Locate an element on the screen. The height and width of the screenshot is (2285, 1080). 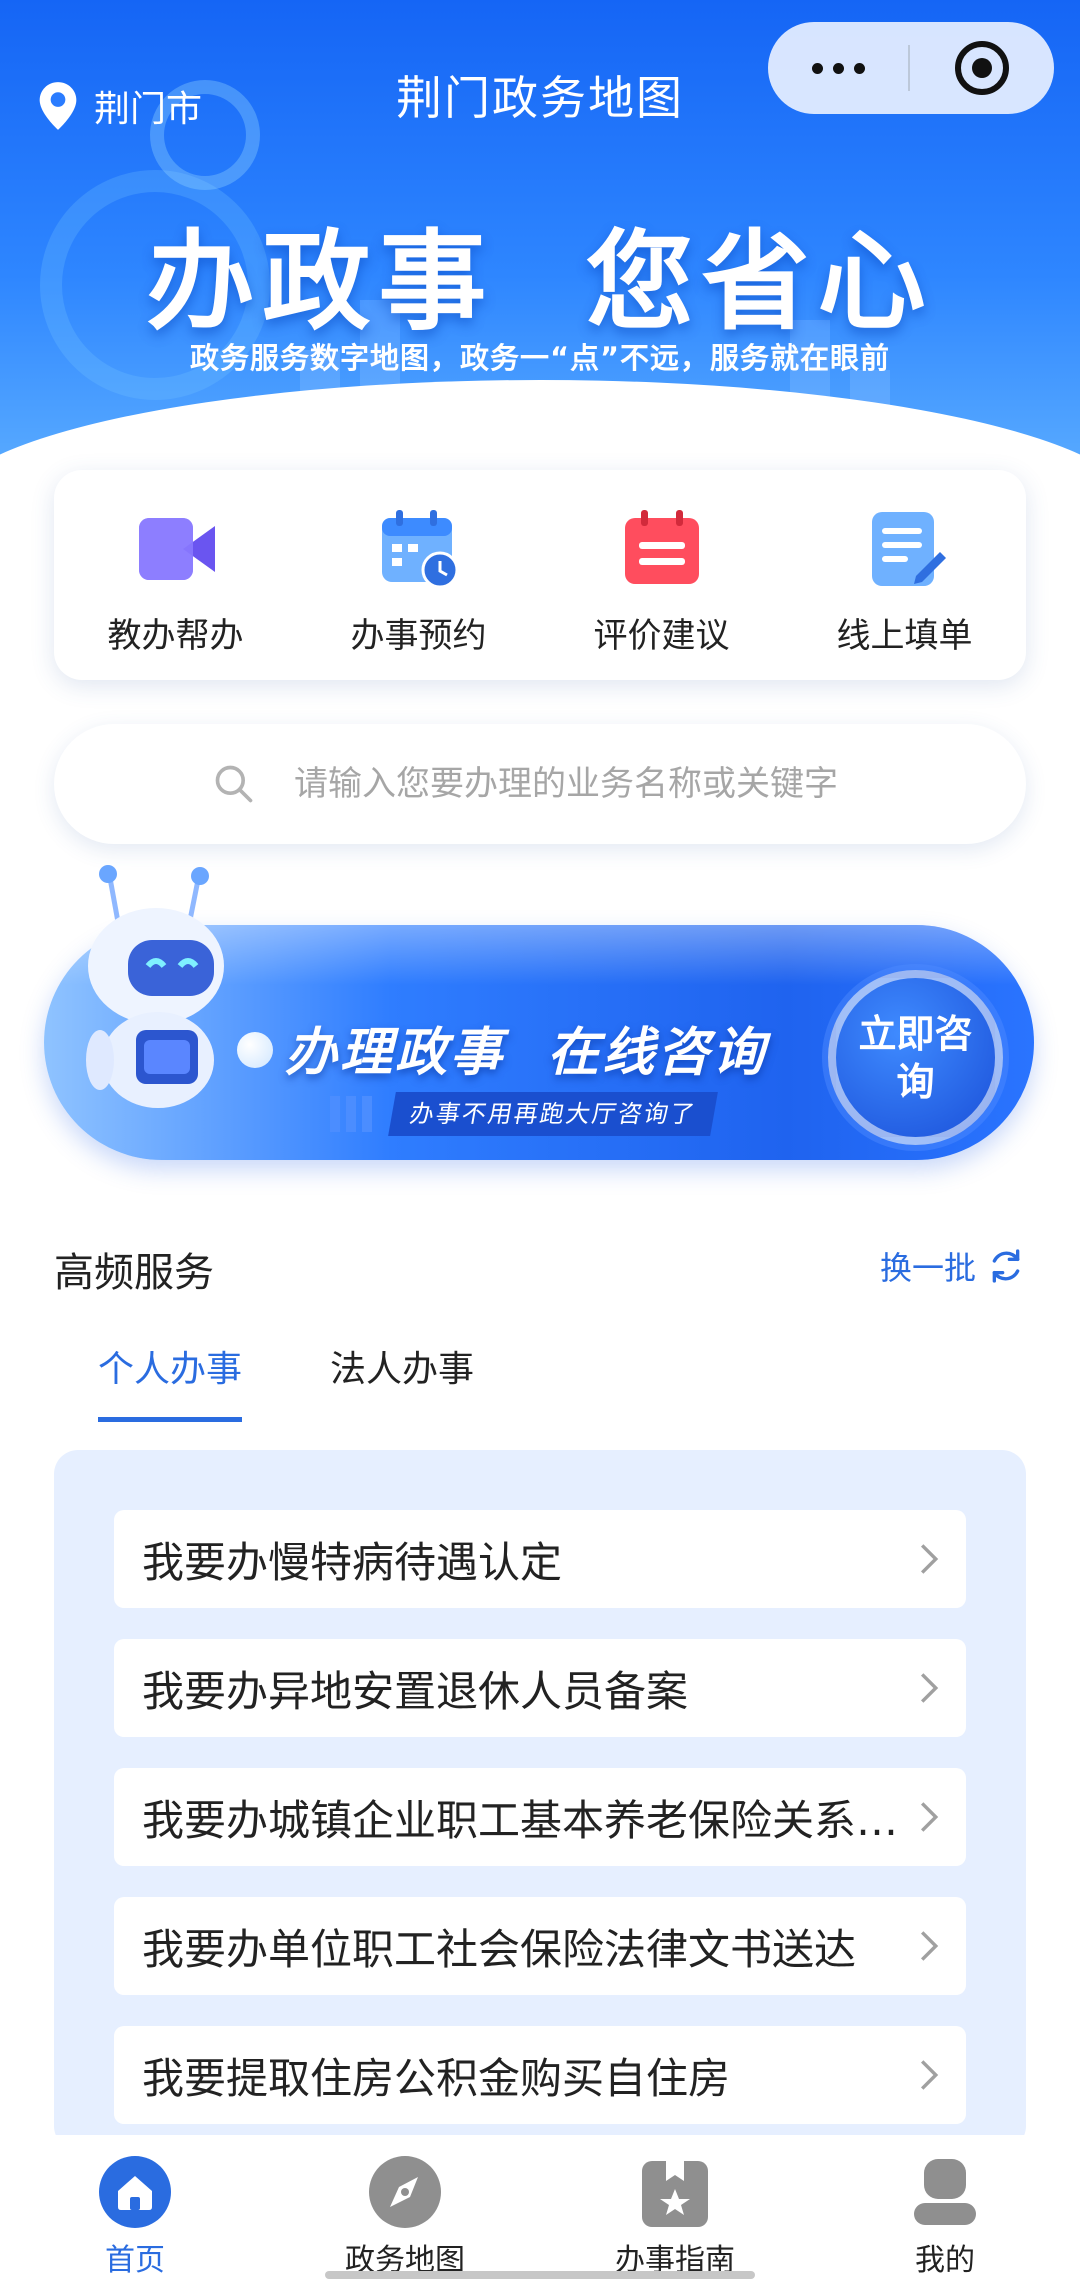
location-selector: 荆门市 is located at coordinates (119, 106).